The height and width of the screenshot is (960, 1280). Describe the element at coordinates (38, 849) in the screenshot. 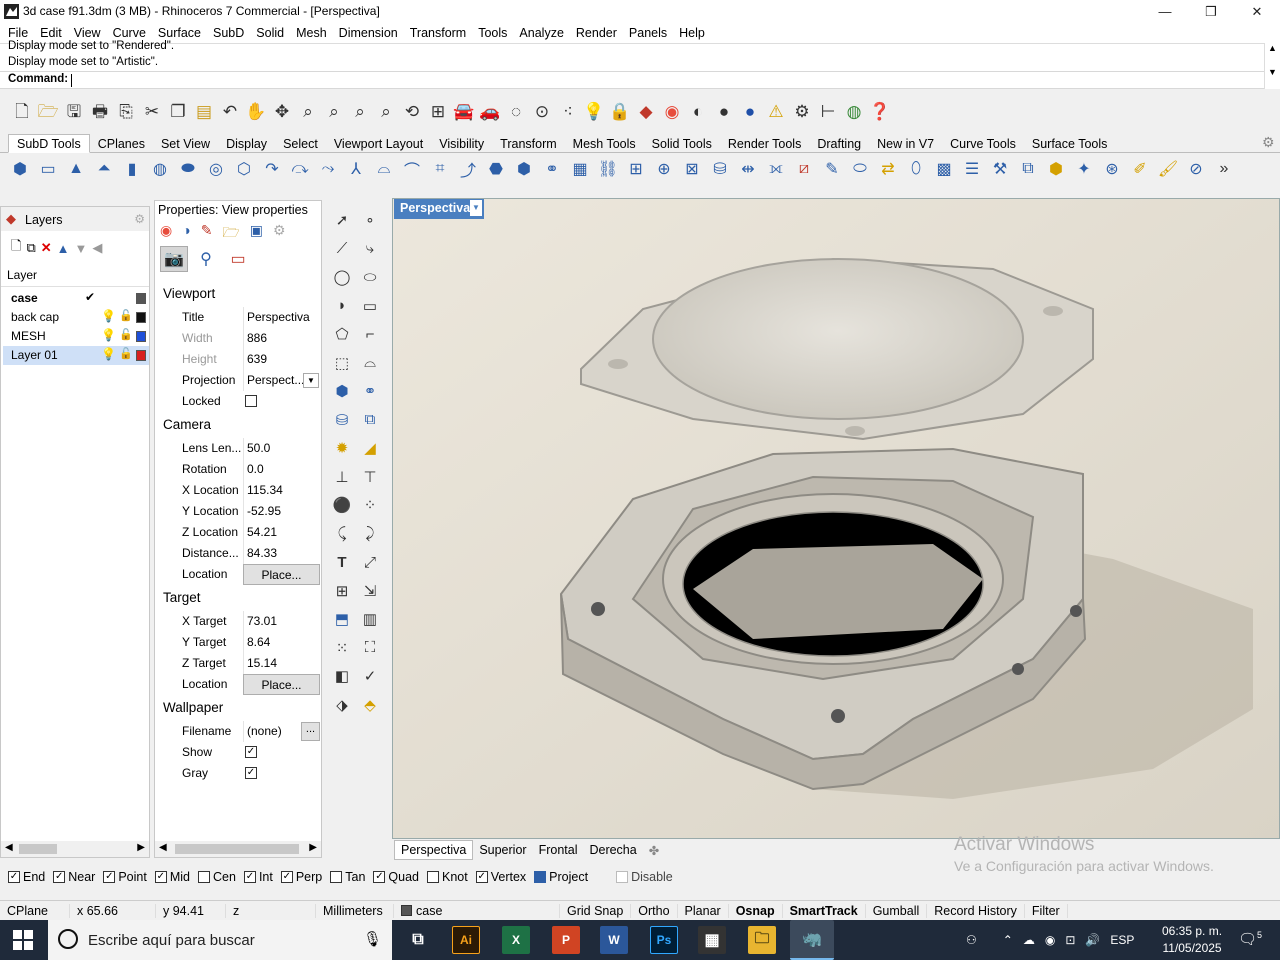

I see `scroll-thumb` at that location.